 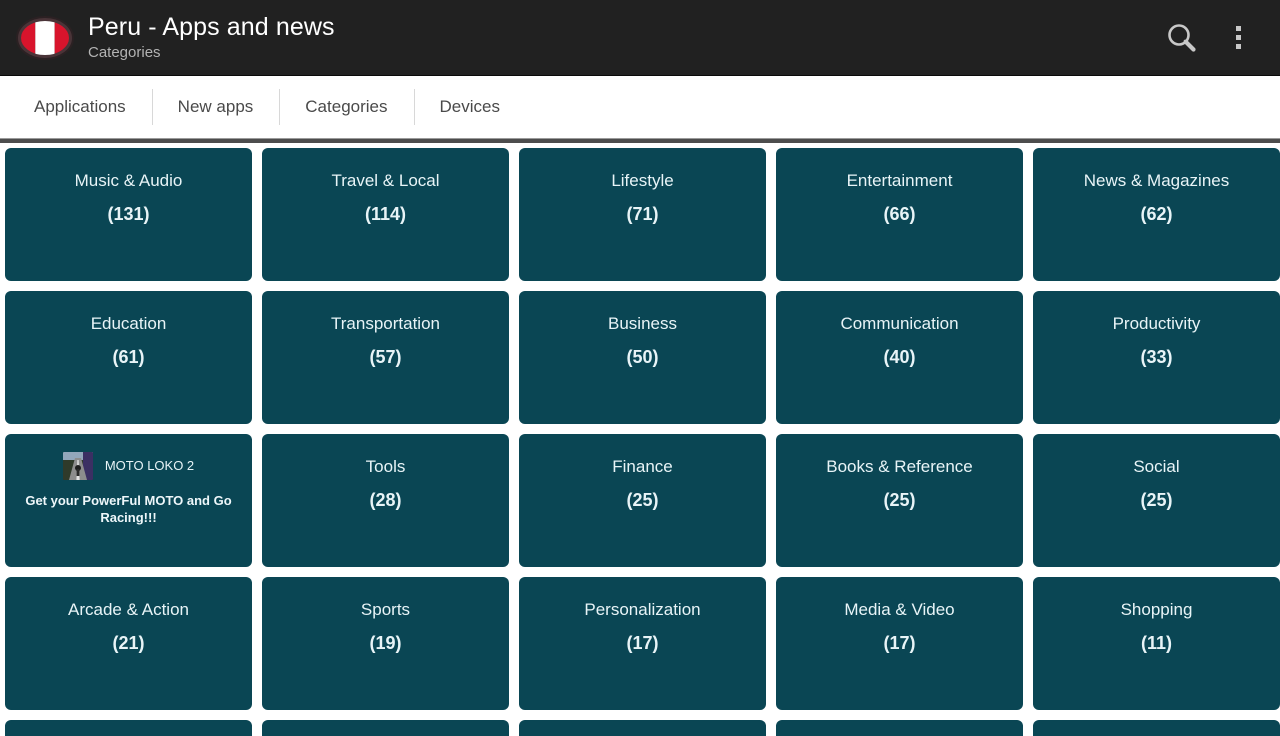 I want to click on category-tile-count: (66), so click(x=899, y=214).